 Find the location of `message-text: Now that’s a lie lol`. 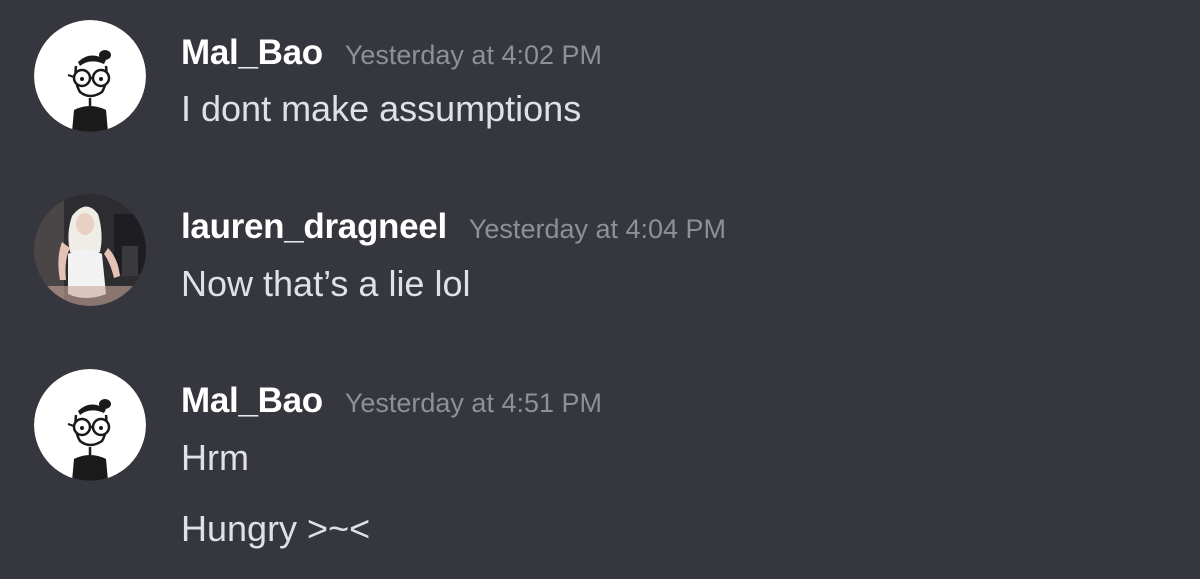

message-text: Now that’s a lie lol is located at coordinates (326, 283).